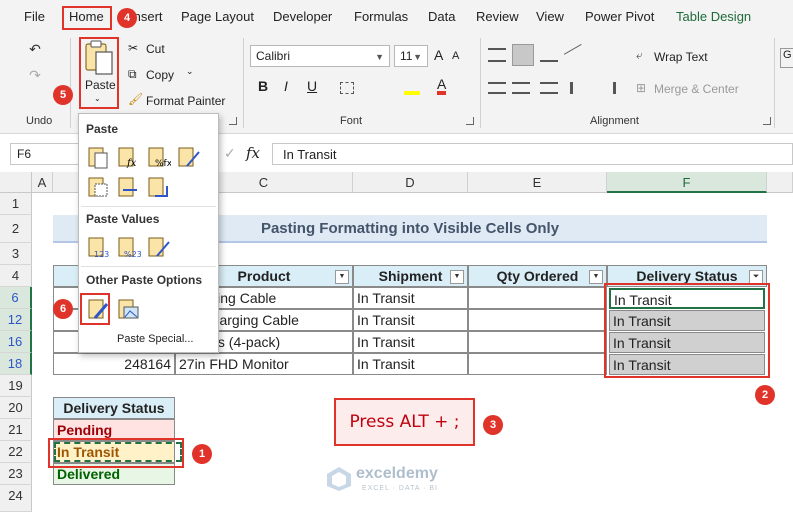  I want to click on select-all-corner, so click(16, 182).